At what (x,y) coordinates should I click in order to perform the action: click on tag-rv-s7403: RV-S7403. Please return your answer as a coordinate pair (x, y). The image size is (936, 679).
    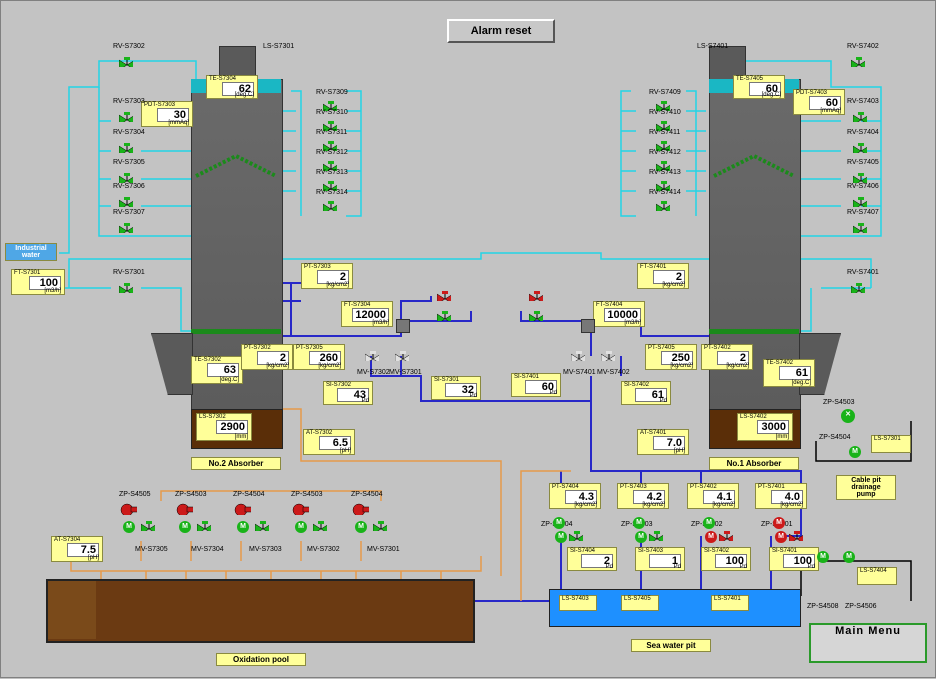
    Looking at the image, I should click on (863, 101).